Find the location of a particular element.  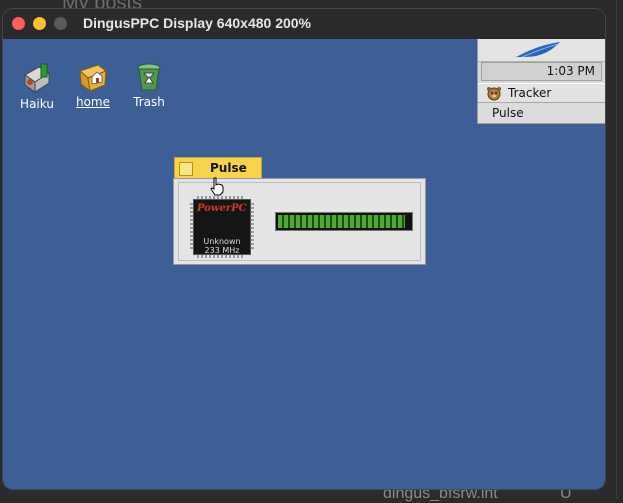

zoom-window-button is located at coordinates (60, 23).